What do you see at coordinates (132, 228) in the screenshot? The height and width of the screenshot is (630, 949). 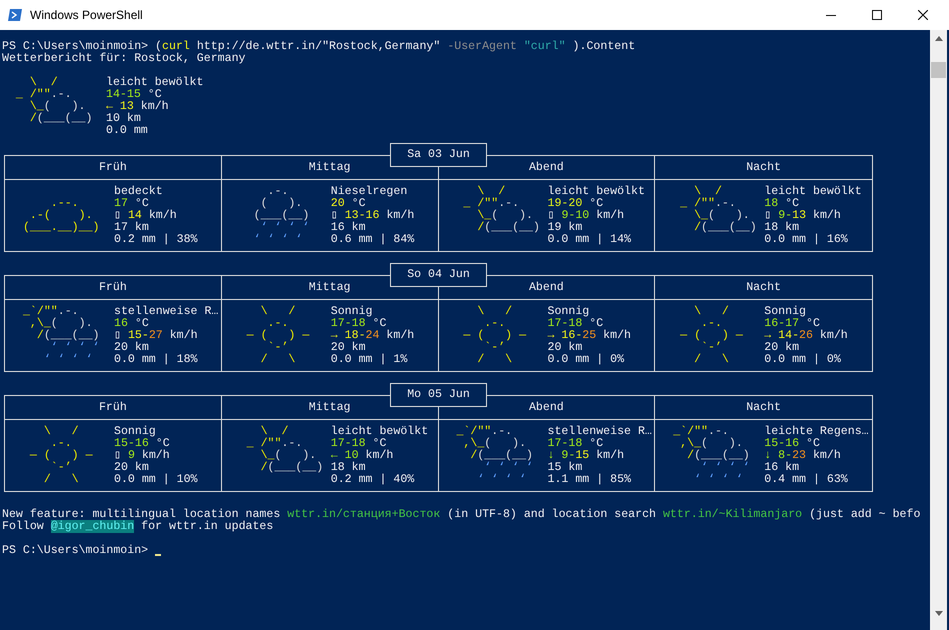 I see `visibility-reading: 17 km` at bounding box center [132, 228].